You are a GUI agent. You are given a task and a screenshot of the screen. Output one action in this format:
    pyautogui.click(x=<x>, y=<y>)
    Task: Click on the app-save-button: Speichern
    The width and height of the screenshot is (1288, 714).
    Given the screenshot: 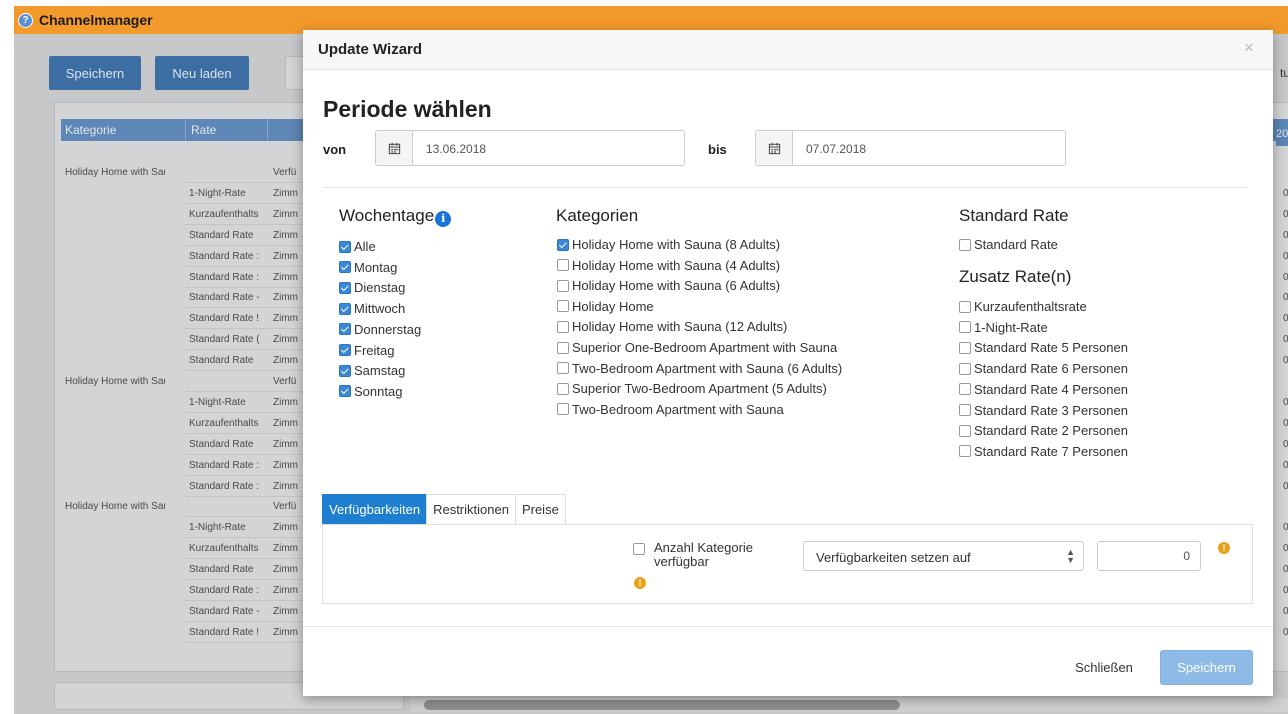 What is the action you would take?
    pyautogui.click(x=95, y=73)
    